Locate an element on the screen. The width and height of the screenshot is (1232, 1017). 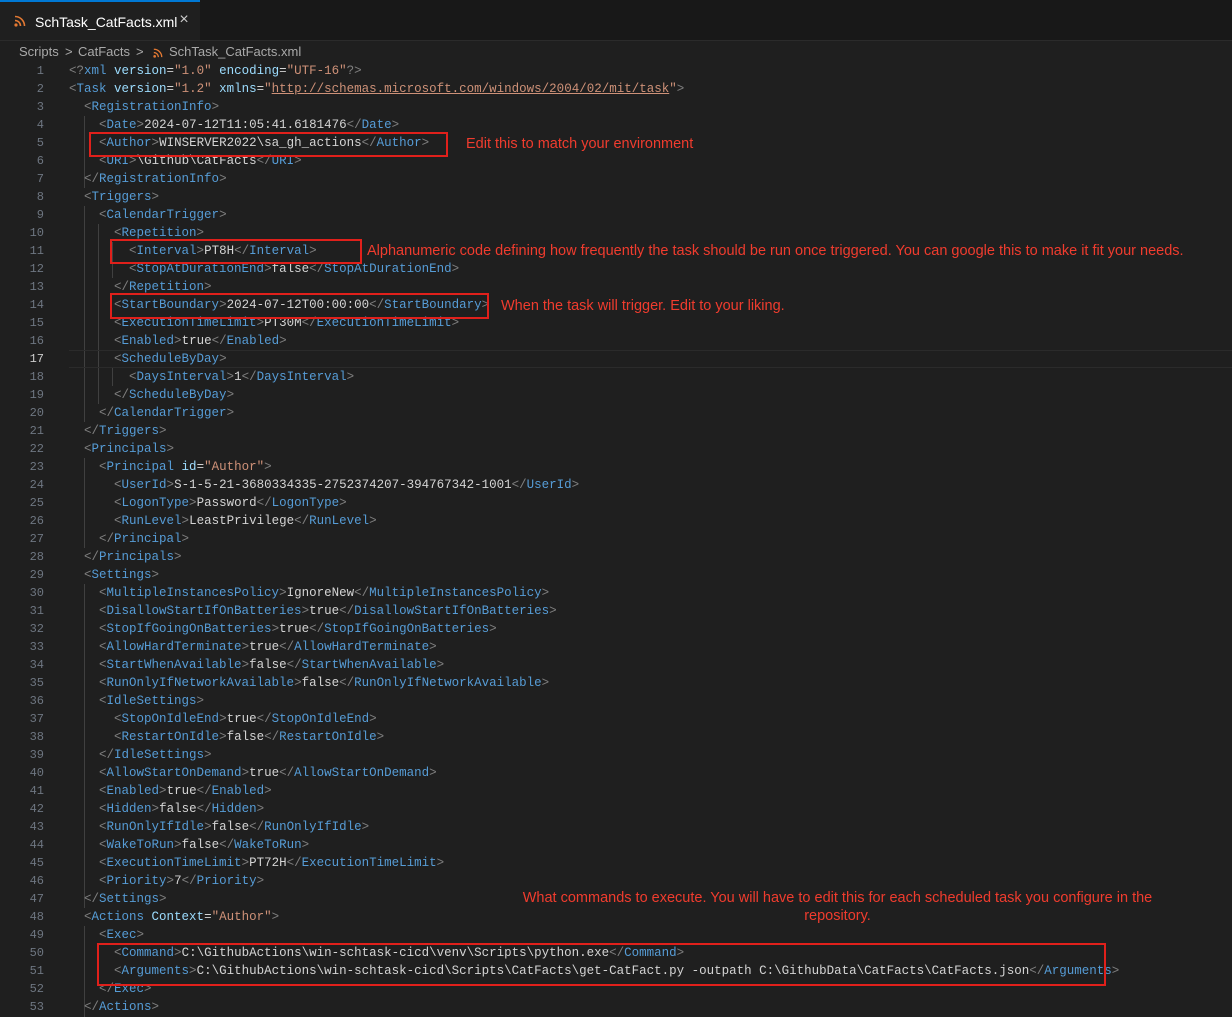
code-line: </Principal> is located at coordinates (129, 539).